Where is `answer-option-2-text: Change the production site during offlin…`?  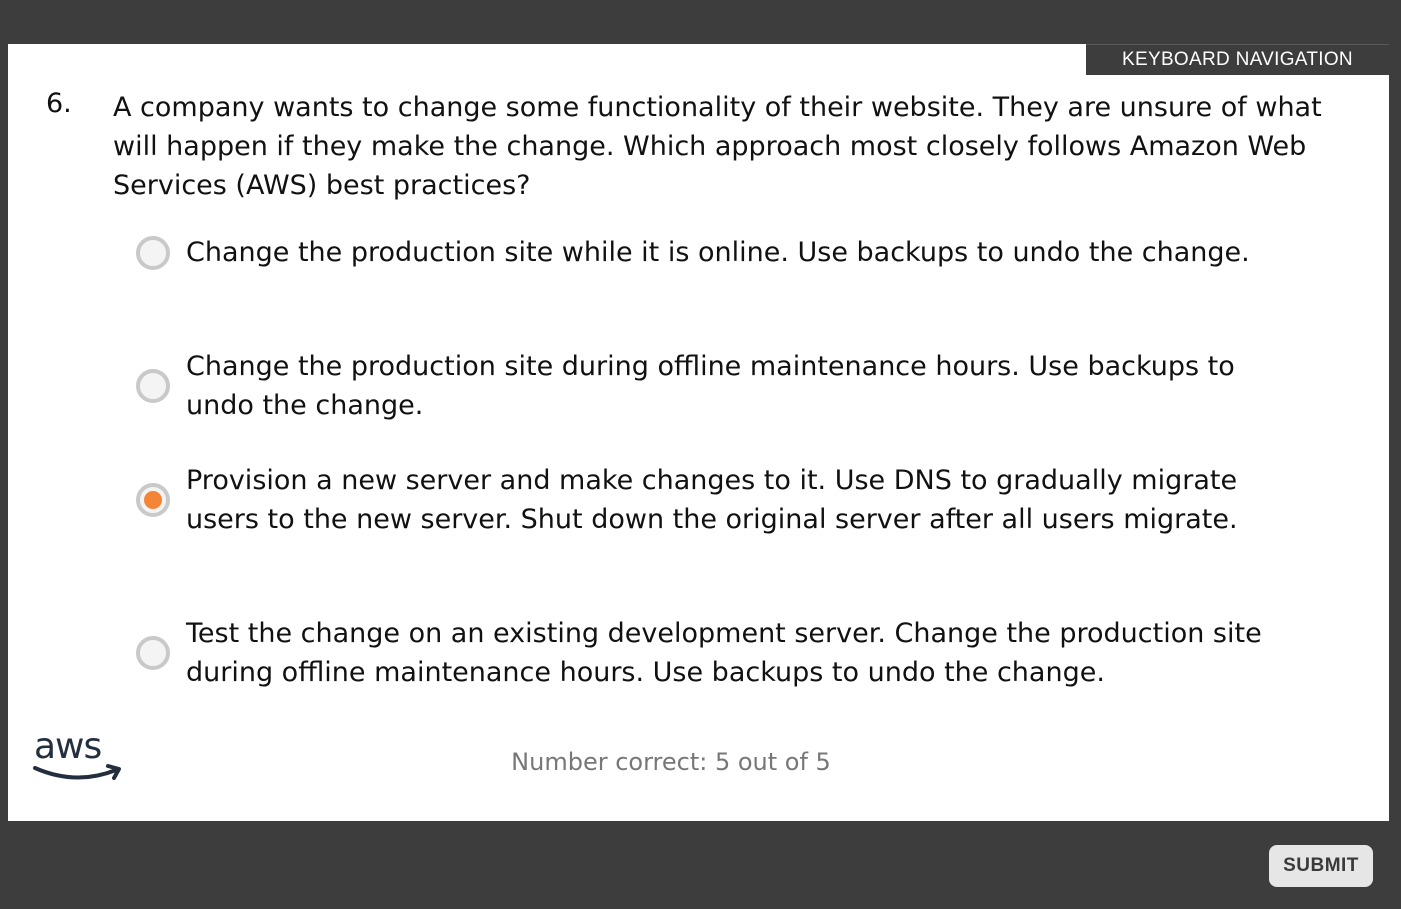
answer-option-2-text: Change the production site during offlin… is located at coordinates (710, 386).